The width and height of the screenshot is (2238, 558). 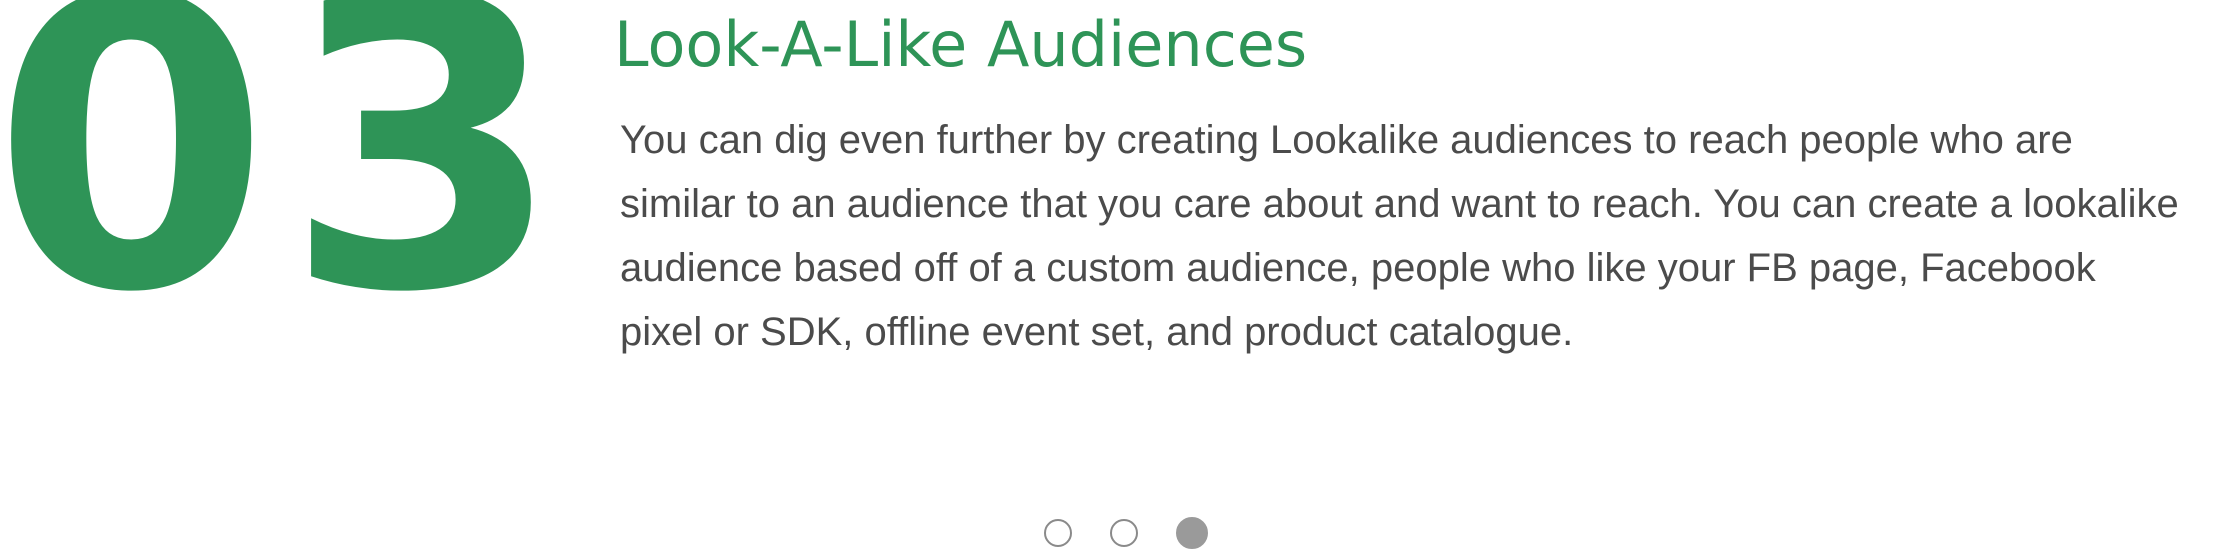 I want to click on slide-title: Look-A-Like Audiences, so click(x=961, y=44).